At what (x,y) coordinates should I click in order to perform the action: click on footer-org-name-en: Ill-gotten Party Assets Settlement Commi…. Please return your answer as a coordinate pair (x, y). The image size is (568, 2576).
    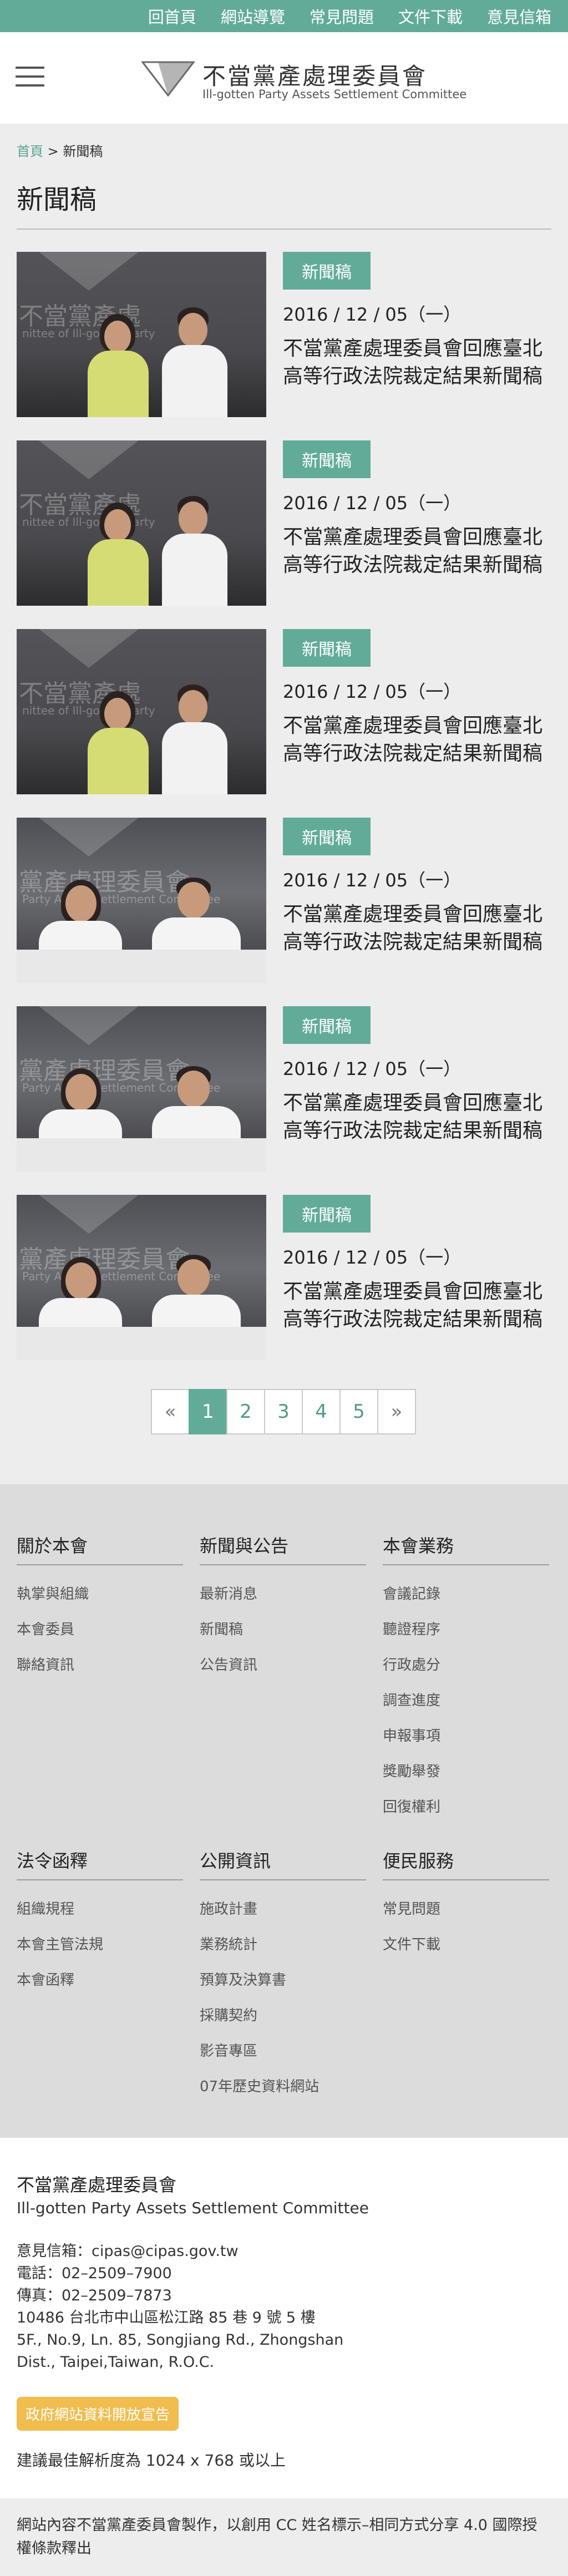
    Looking at the image, I should click on (193, 2208).